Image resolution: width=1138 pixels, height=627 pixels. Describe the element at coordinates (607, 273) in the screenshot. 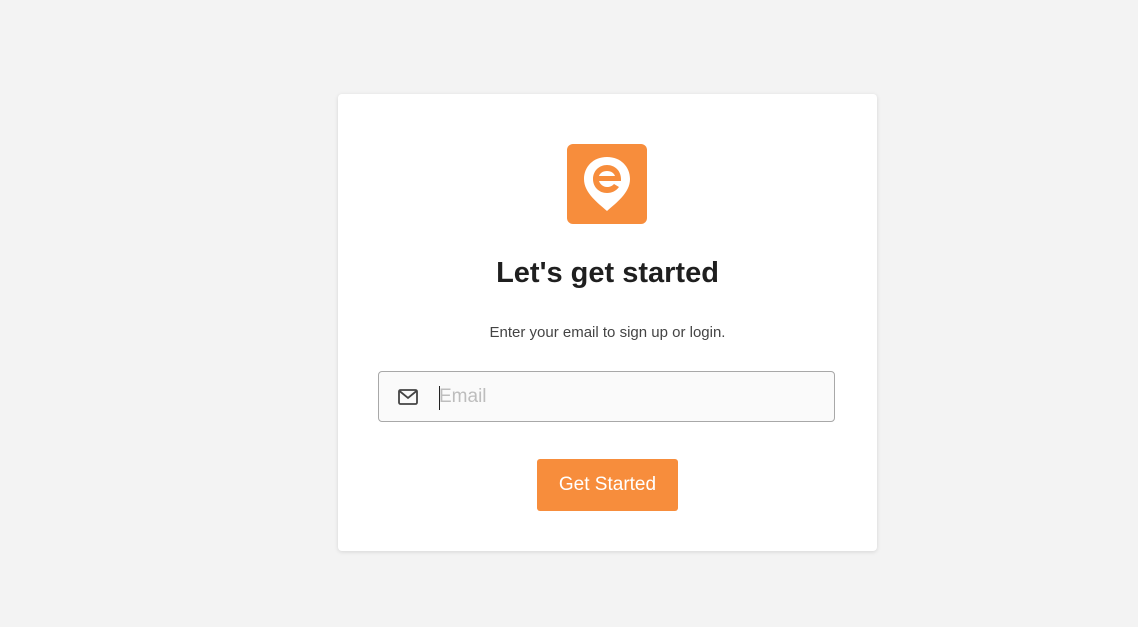

I see `page-title: Let's get started` at that location.